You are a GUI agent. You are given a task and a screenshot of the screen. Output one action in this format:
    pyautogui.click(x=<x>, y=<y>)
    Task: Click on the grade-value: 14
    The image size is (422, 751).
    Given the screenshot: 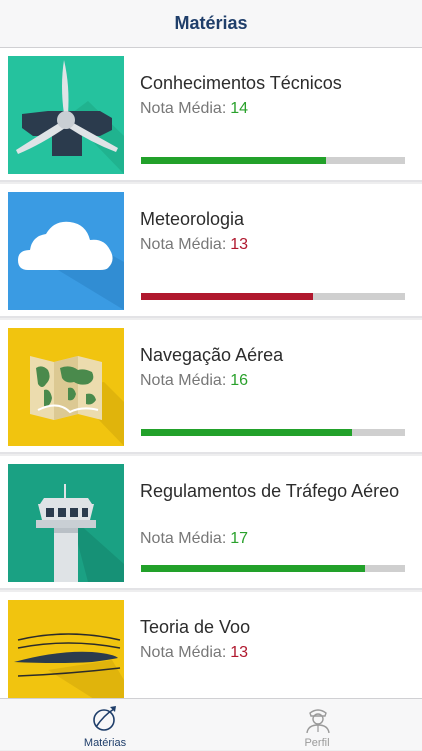 What is the action you would take?
    pyautogui.click(x=239, y=108)
    